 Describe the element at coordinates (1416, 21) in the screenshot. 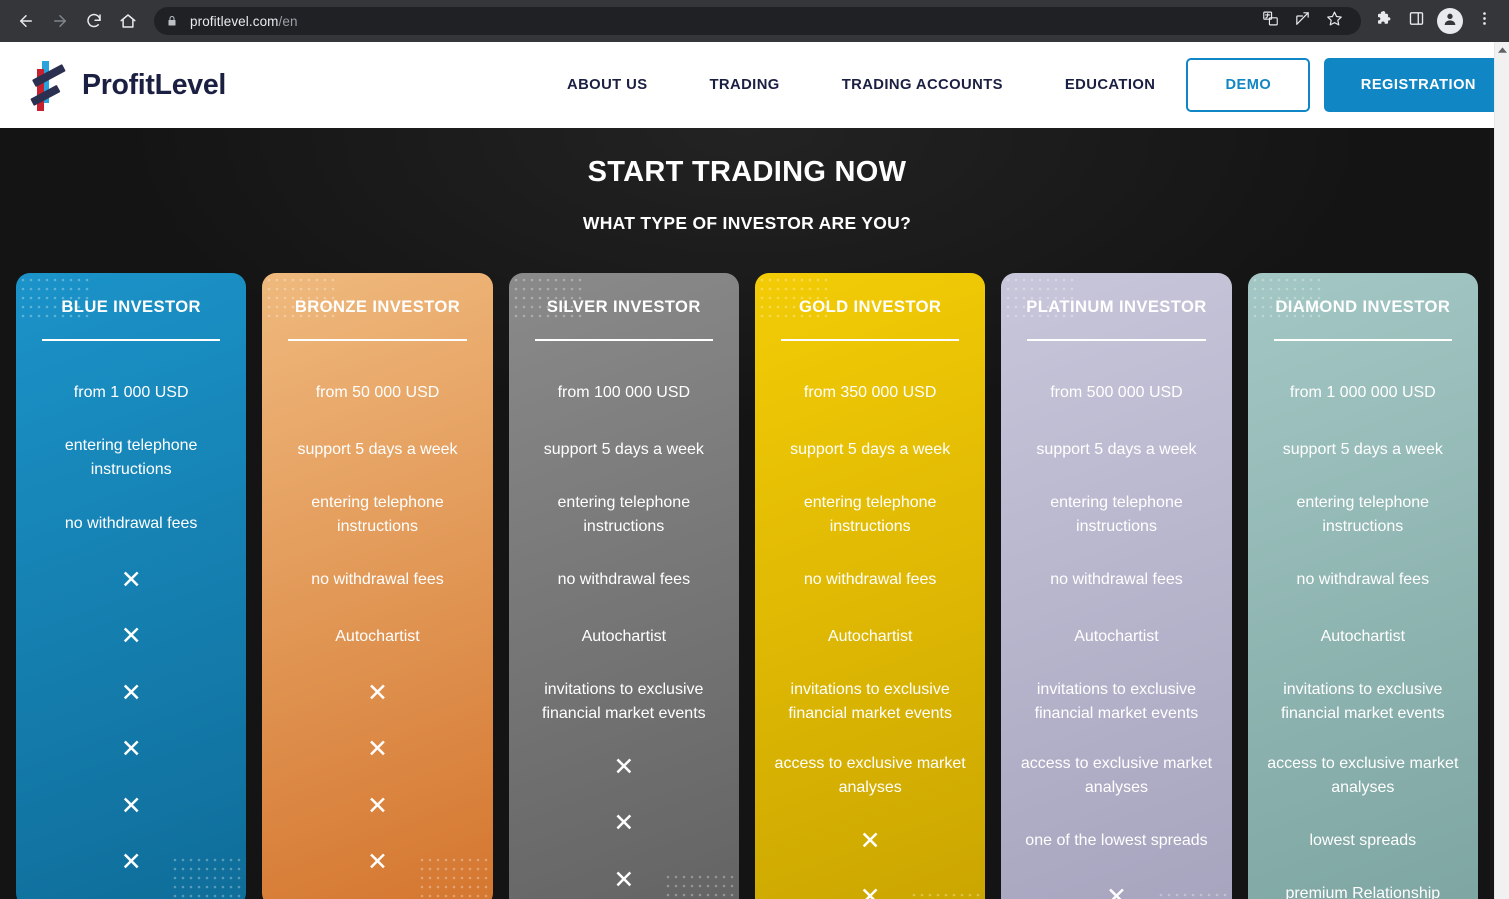

I see `side-panel-button` at that location.